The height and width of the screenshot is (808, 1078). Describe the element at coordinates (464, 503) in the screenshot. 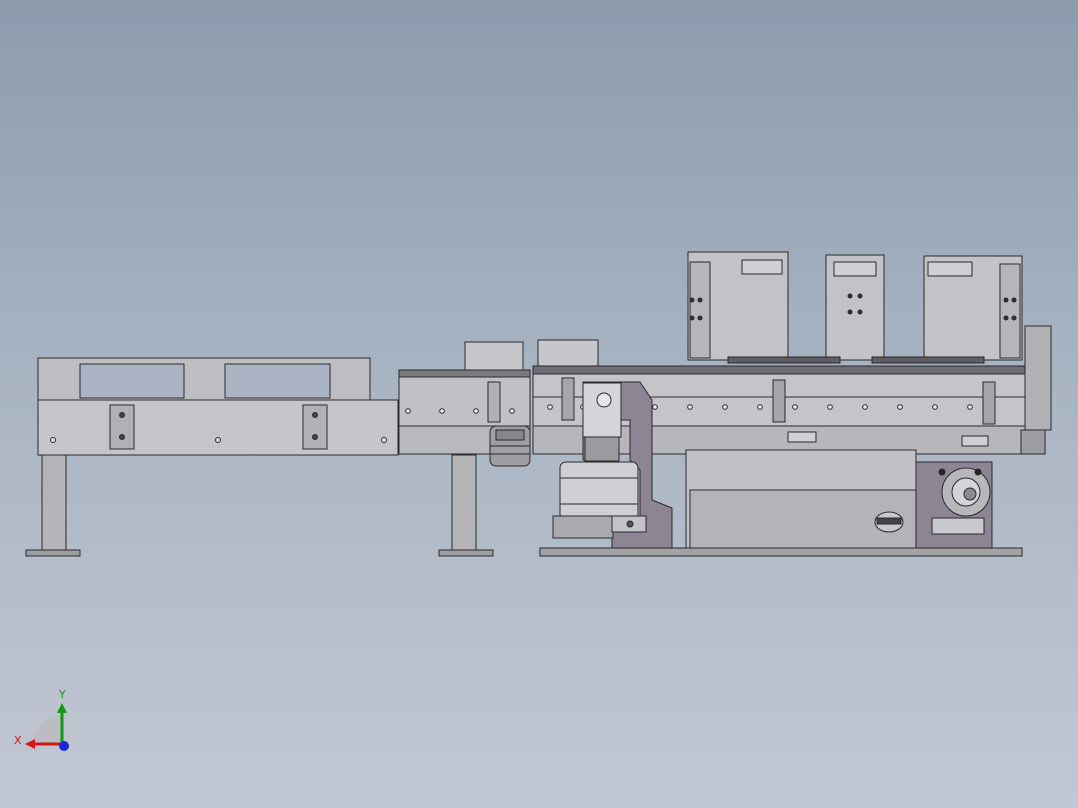

I see `leg-right` at that location.